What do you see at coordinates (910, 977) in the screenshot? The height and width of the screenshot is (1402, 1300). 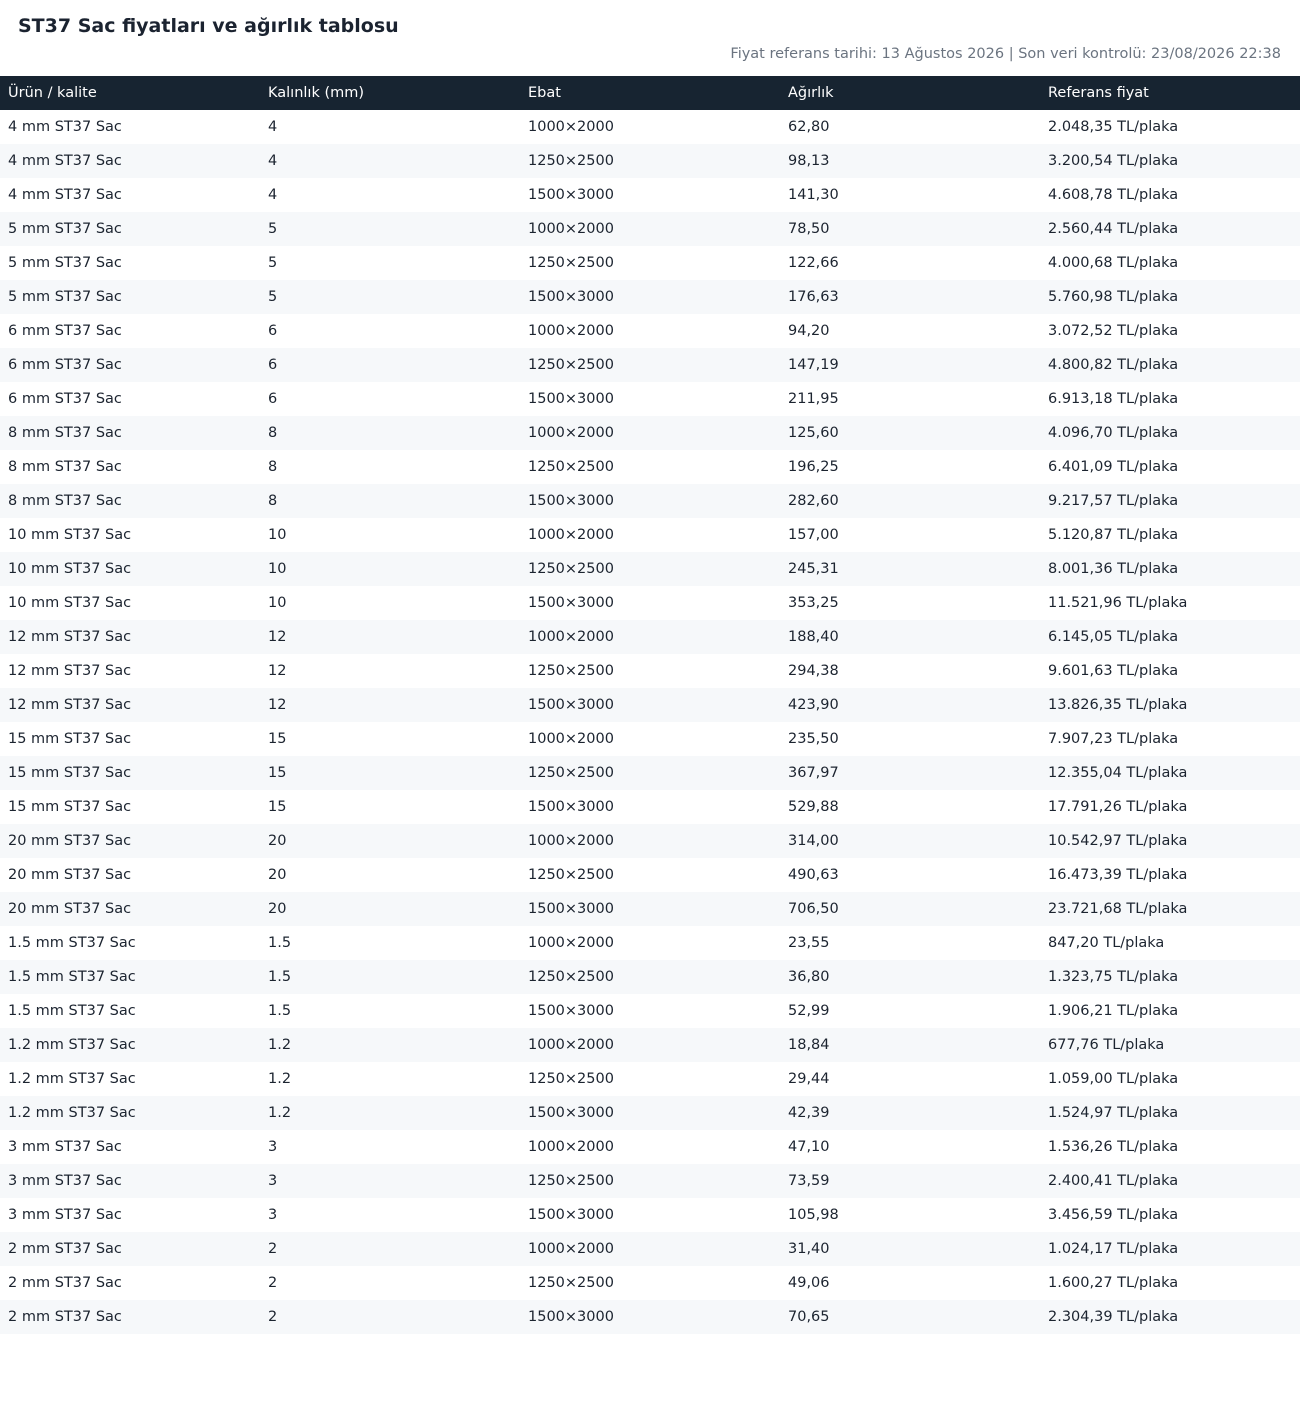 I see `cell-weight: 36,80` at bounding box center [910, 977].